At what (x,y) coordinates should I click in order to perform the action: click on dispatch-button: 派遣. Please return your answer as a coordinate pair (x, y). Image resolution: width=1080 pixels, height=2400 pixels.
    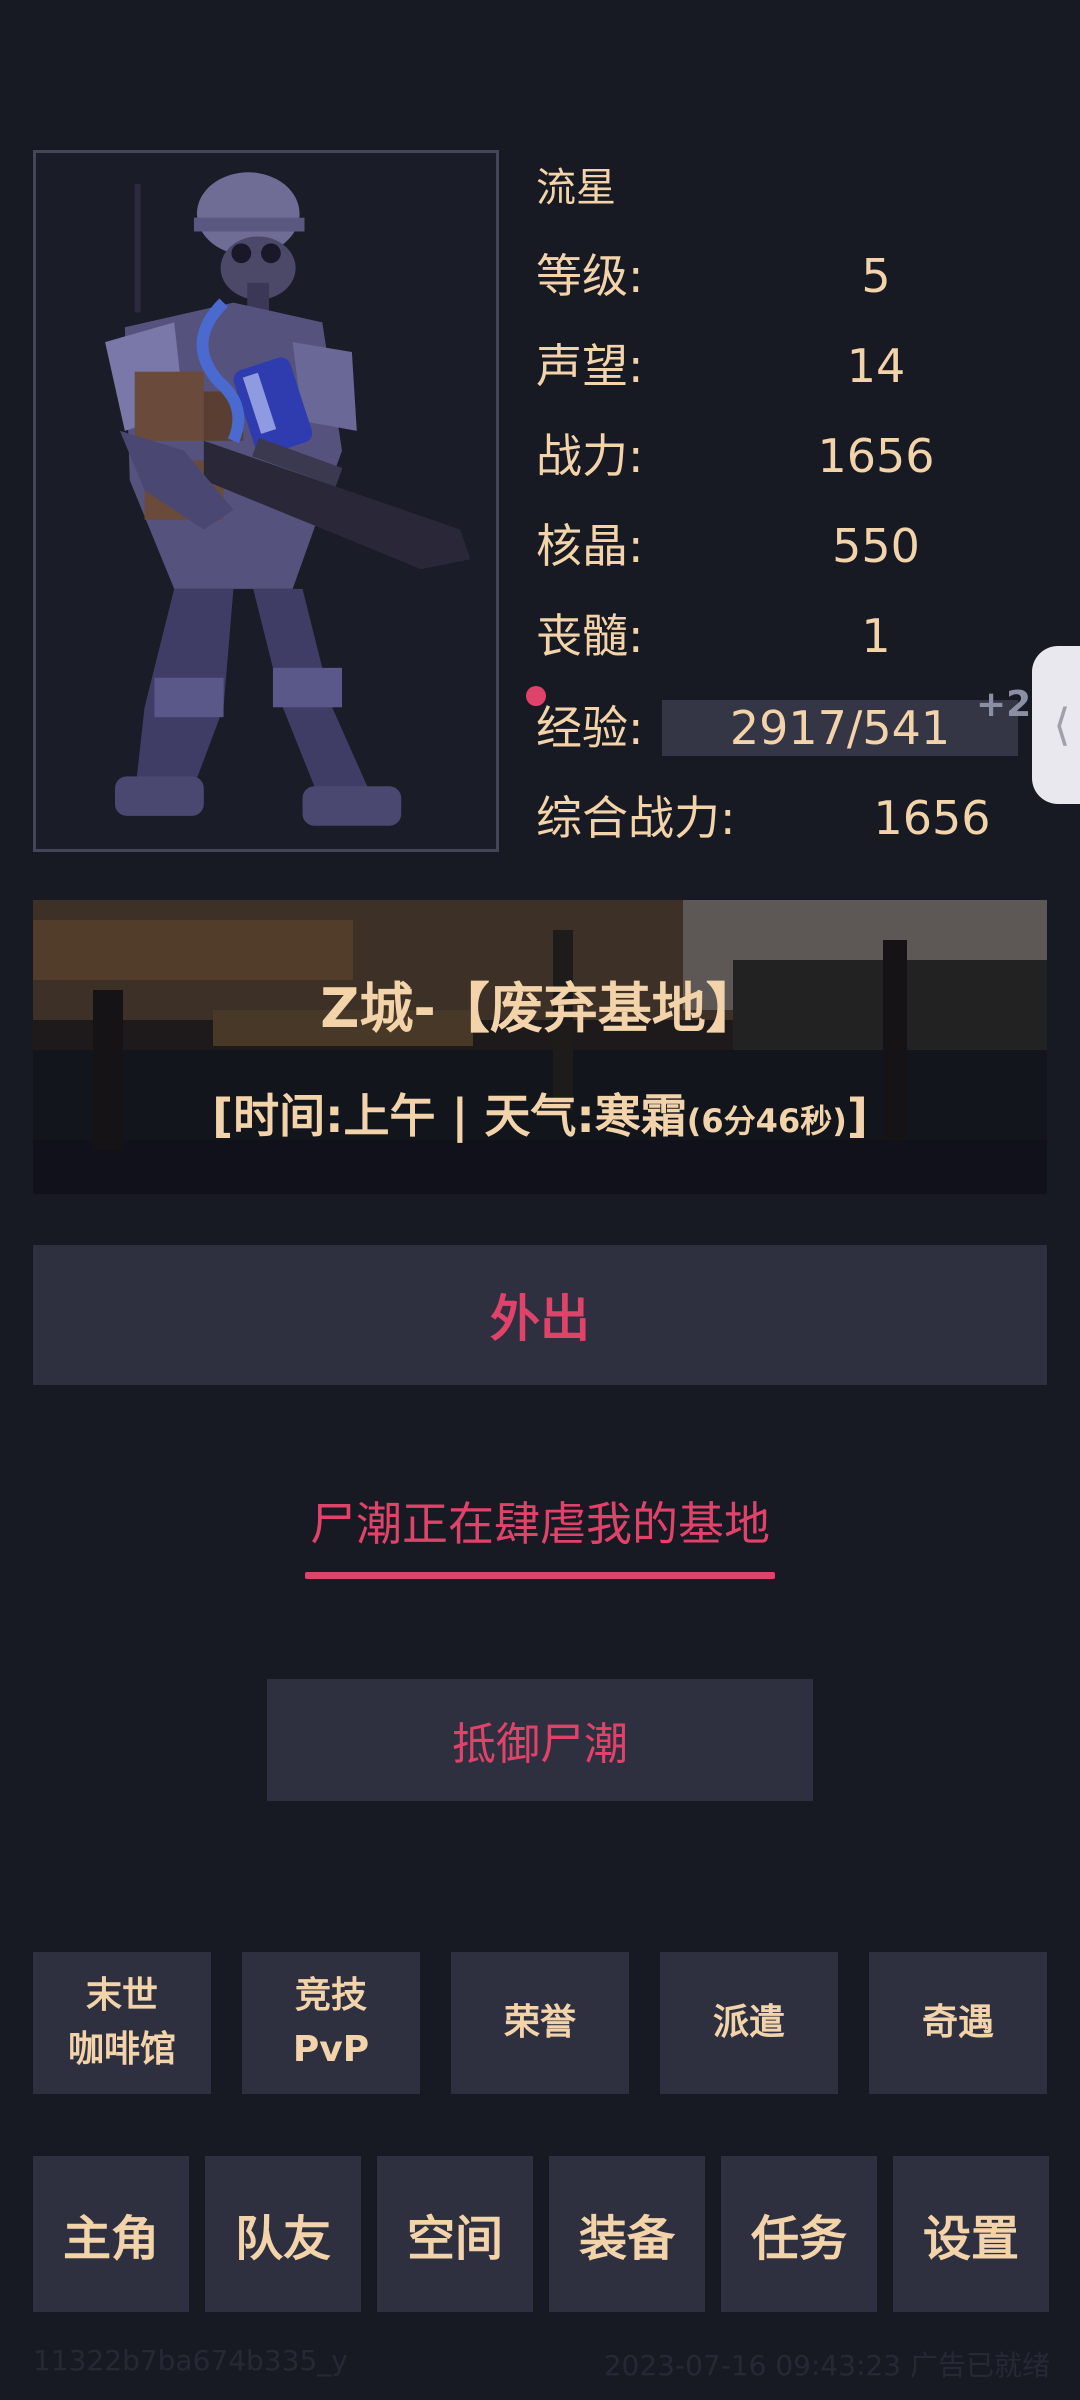
    Looking at the image, I should click on (749, 2023).